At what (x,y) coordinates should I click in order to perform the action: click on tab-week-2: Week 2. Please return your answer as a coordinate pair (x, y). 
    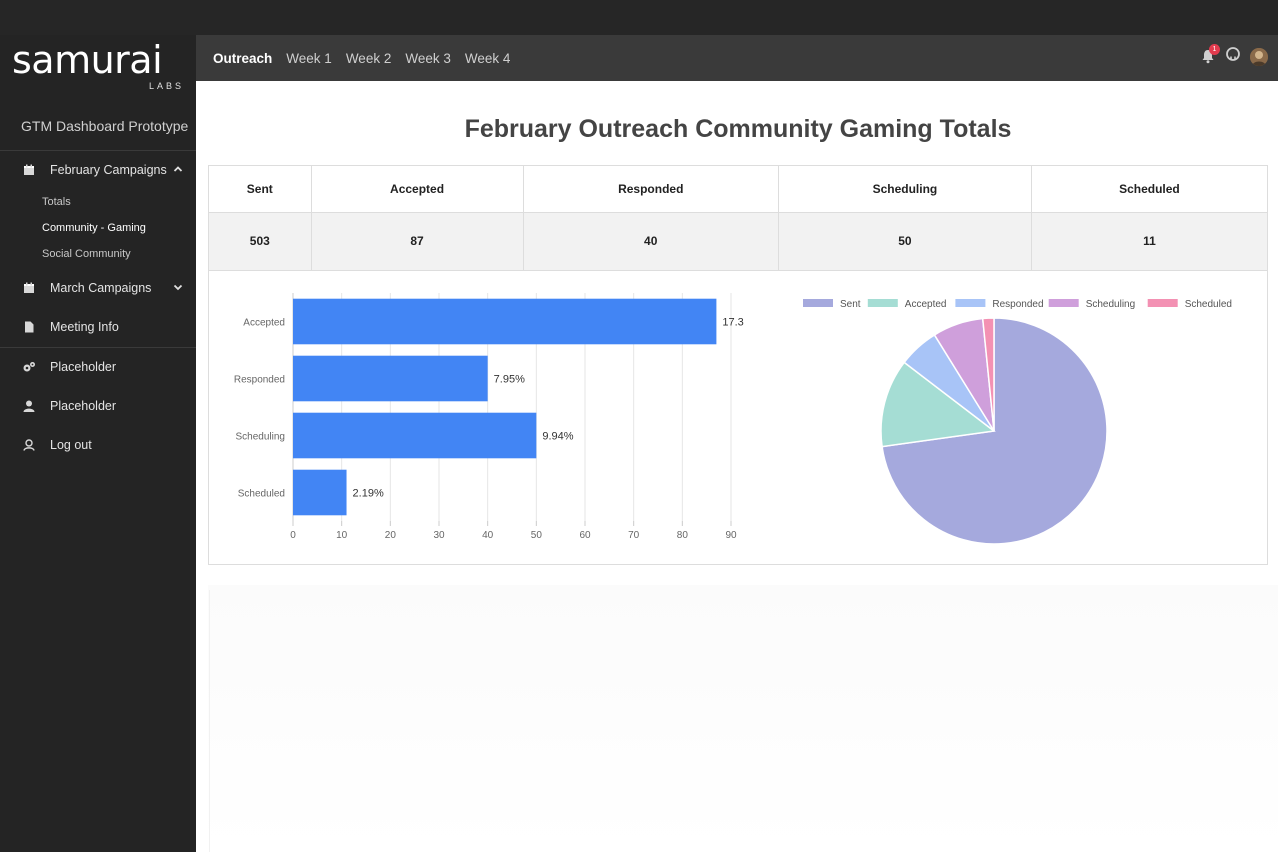
    Looking at the image, I should click on (369, 58).